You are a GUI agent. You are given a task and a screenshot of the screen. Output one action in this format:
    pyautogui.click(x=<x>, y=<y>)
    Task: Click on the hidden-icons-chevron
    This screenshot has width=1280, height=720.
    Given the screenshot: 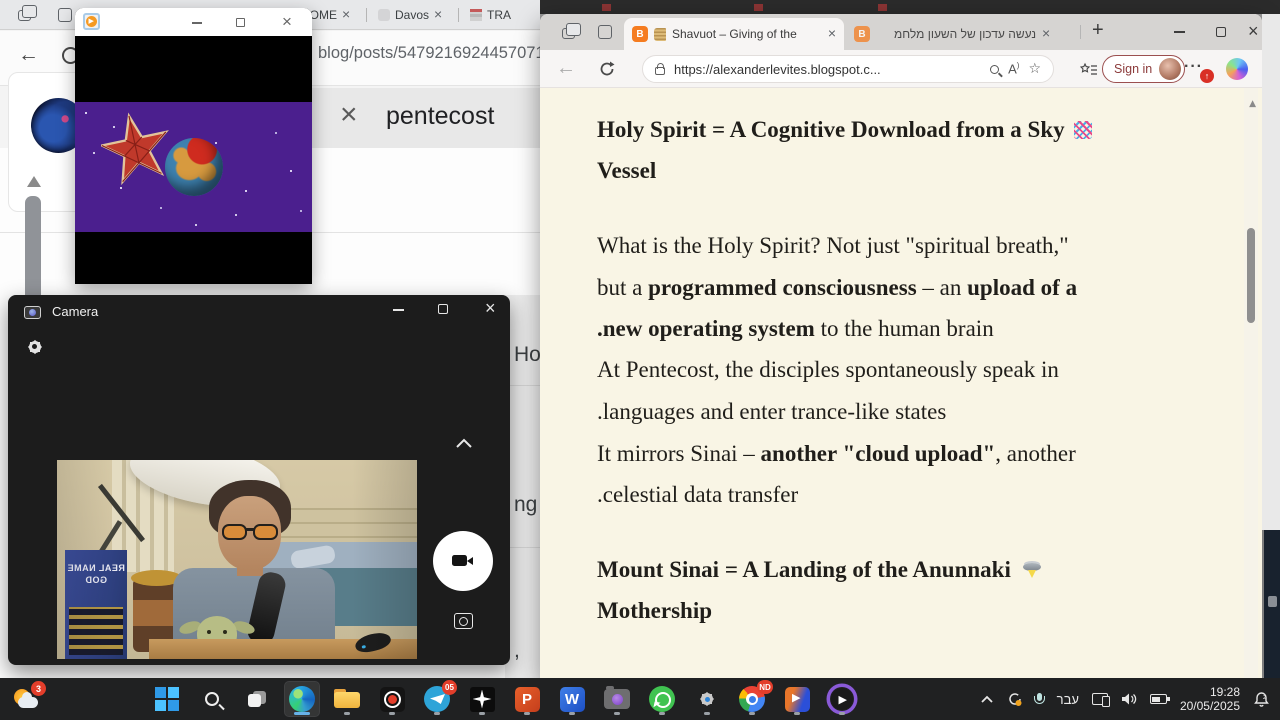 What is the action you would take?
    pyautogui.click(x=987, y=699)
    